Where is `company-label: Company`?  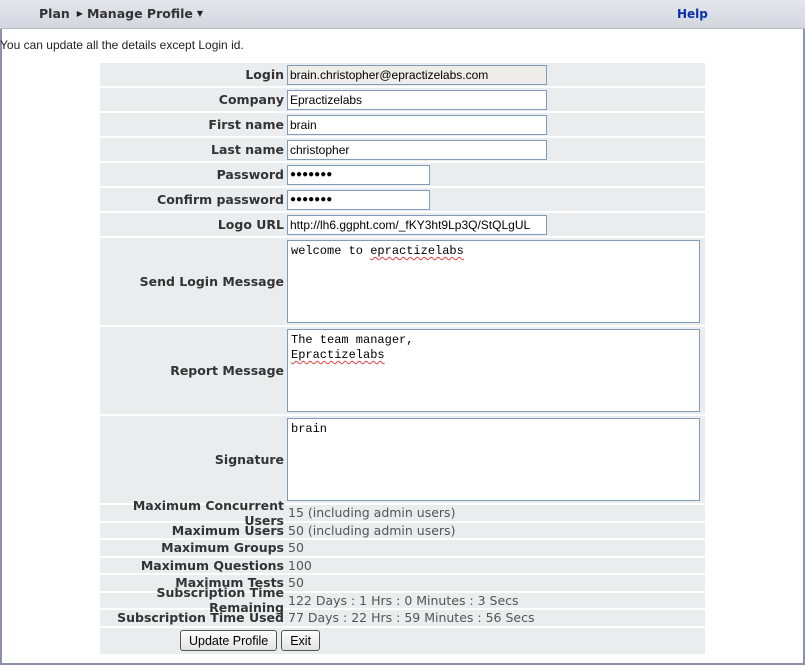 company-label: Company is located at coordinates (251, 99).